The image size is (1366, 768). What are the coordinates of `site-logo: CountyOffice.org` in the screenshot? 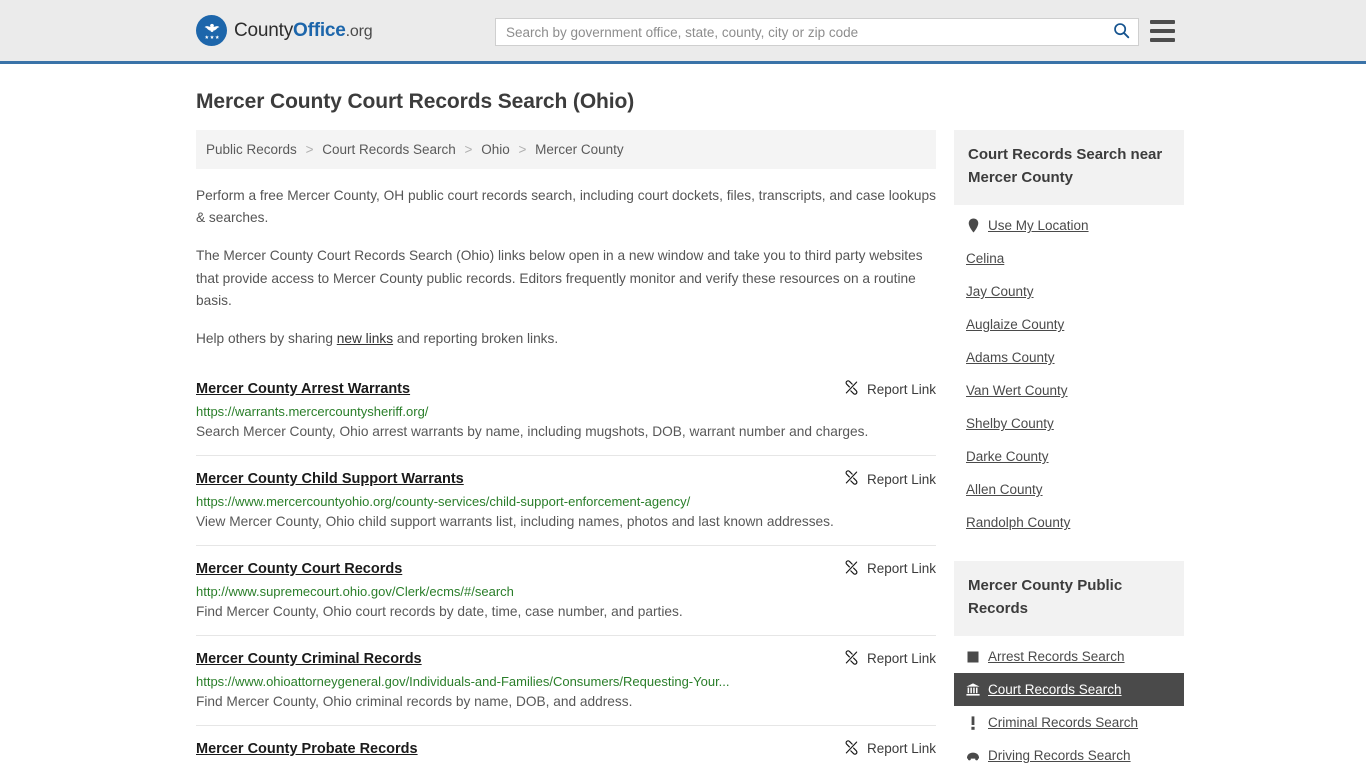 It's located at (284, 30).